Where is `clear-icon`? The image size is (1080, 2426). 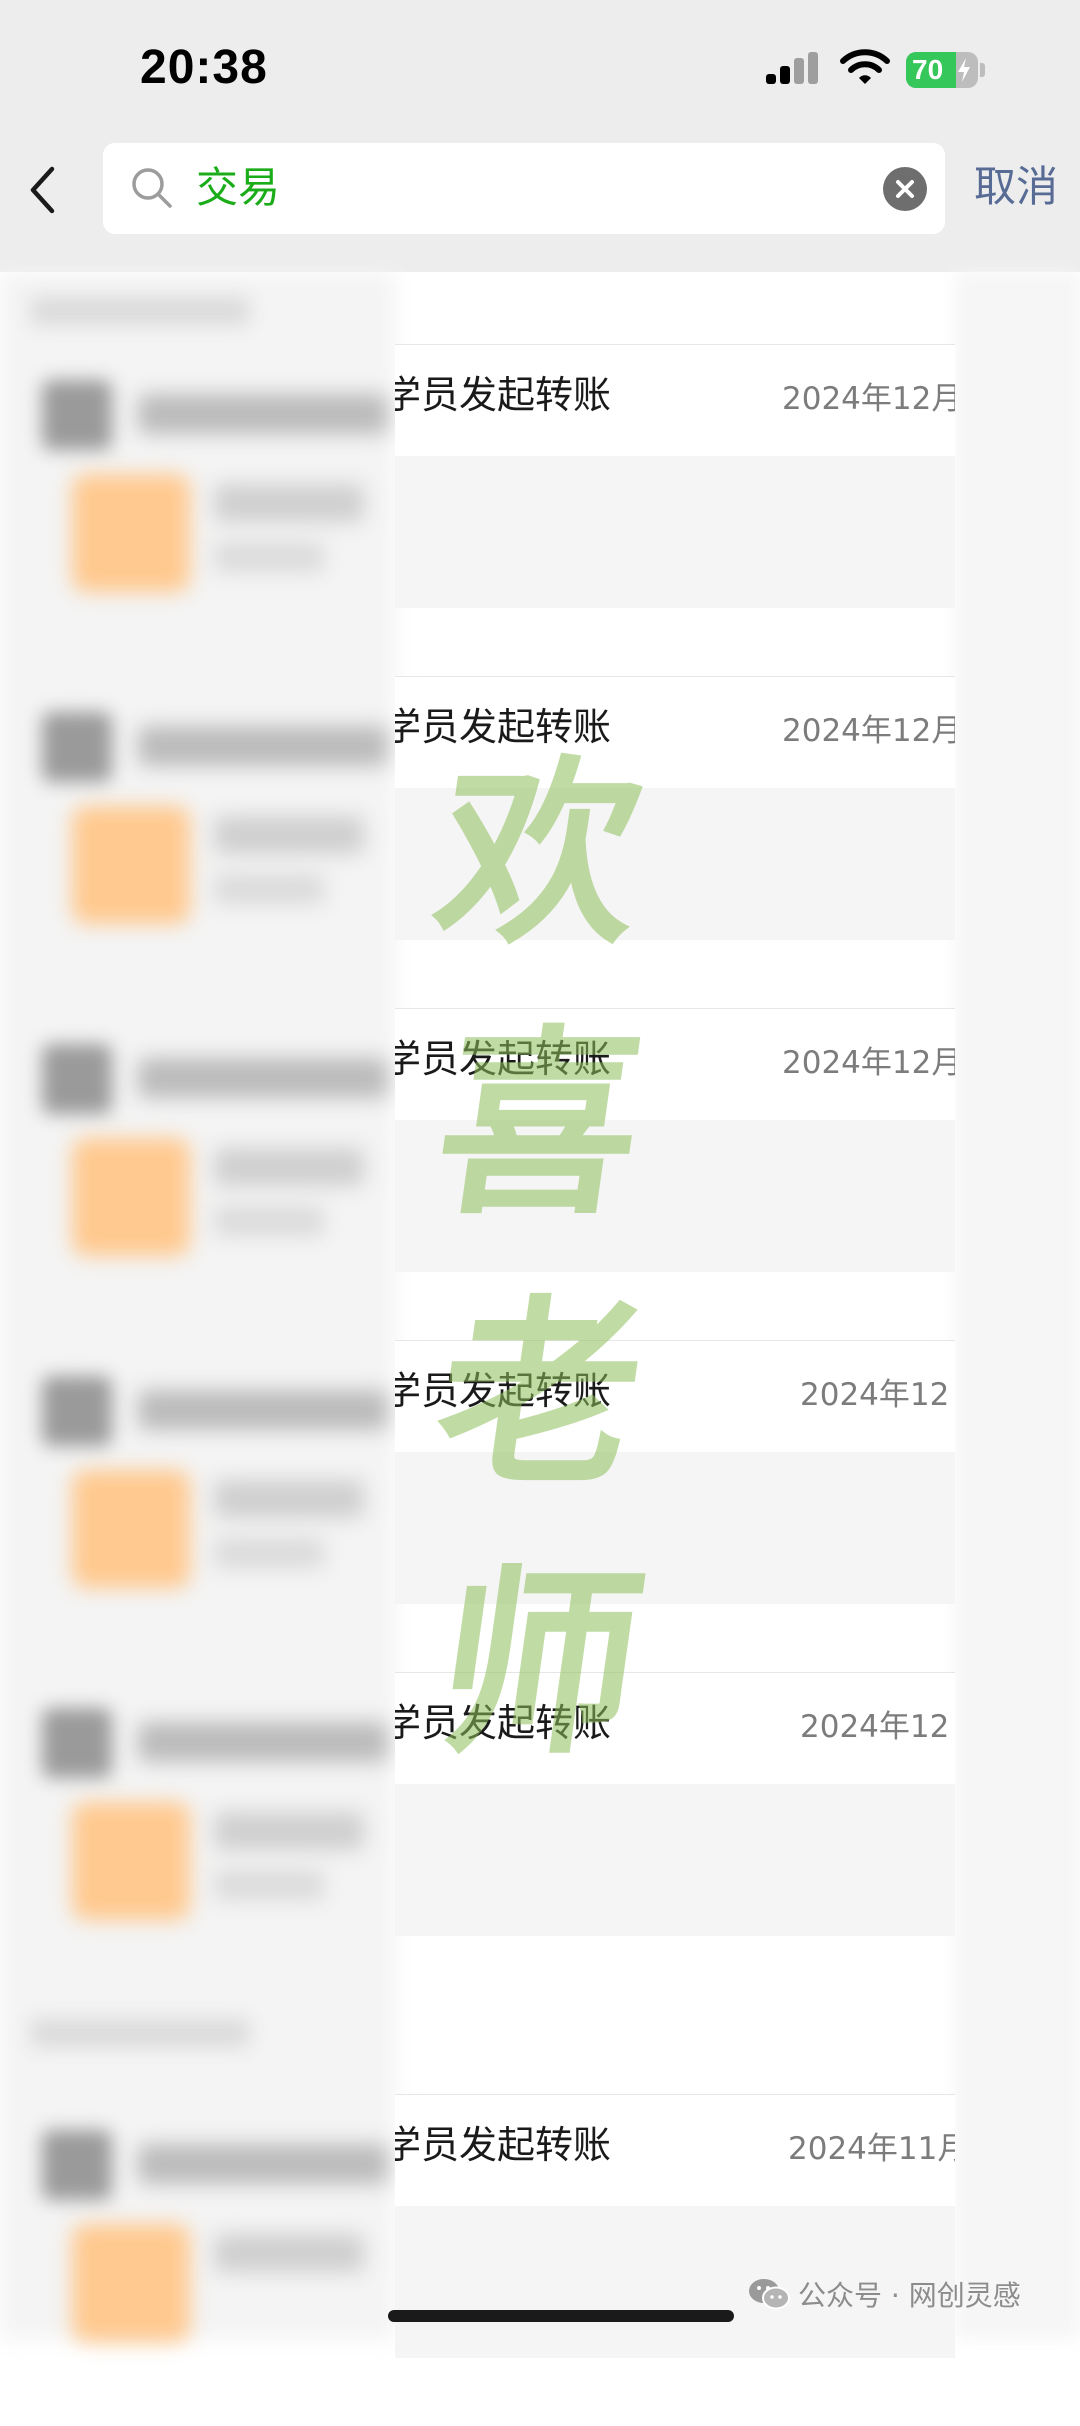
clear-icon is located at coordinates (905, 189).